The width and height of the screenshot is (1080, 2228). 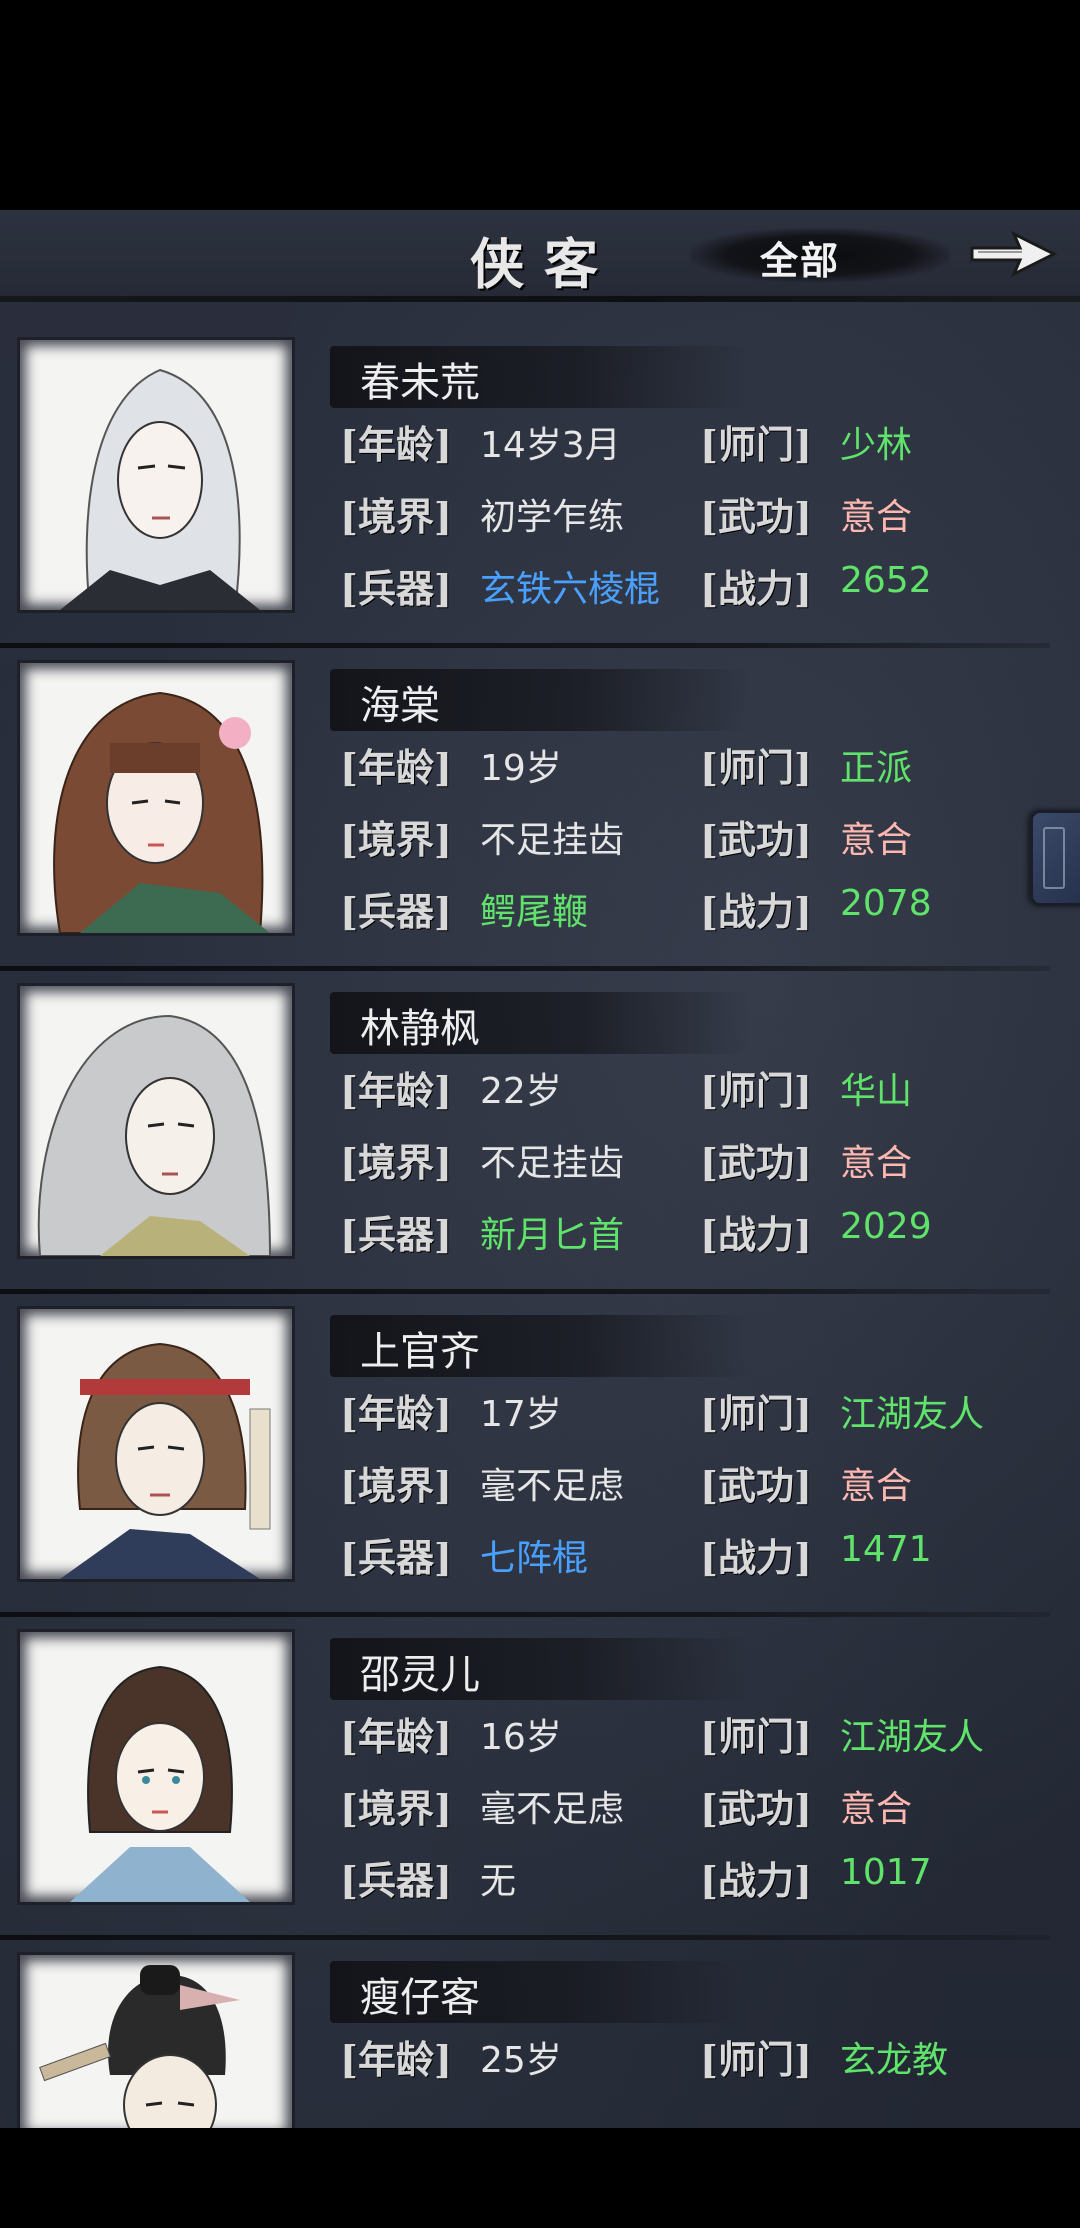 What do you see at coordinates (534, 1558) in the screenshot?
I see `weapon-value: 七阵棍` at bounding box center [534, 1558].